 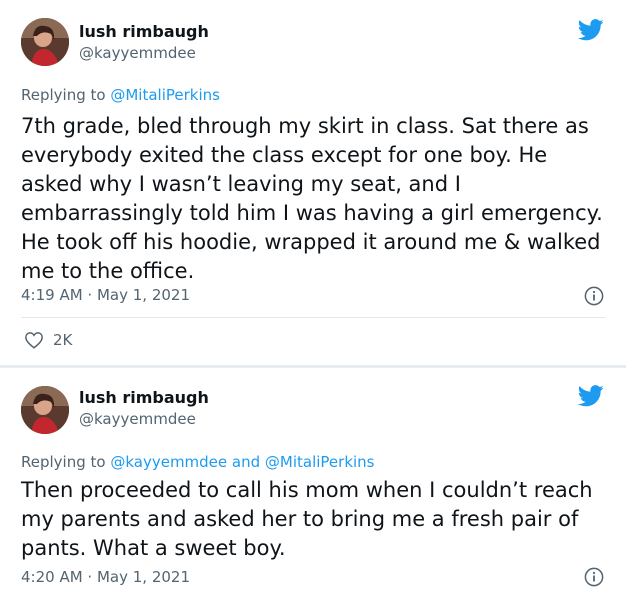 I want to click on like-button: 2K, so click(x=48, y=340).